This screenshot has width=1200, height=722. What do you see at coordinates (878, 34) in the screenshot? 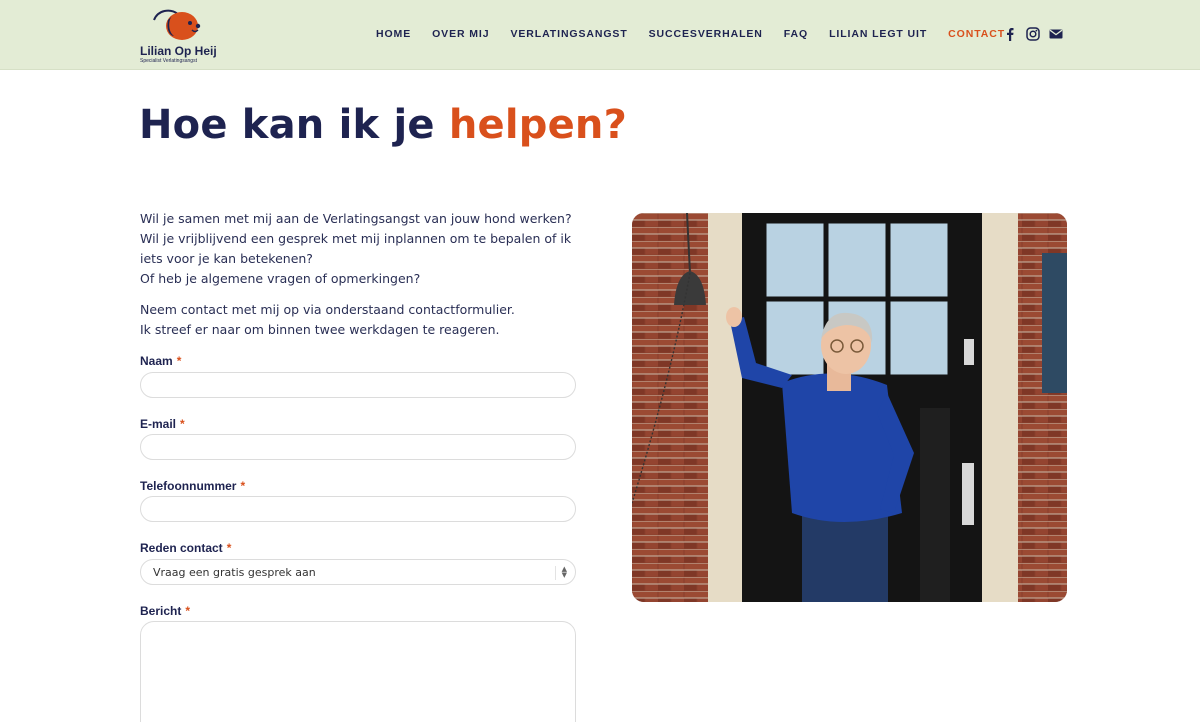
I see `nav-lilian-legt-uit: LILIAN LEGT UIT` at bounding box center [878, 34].